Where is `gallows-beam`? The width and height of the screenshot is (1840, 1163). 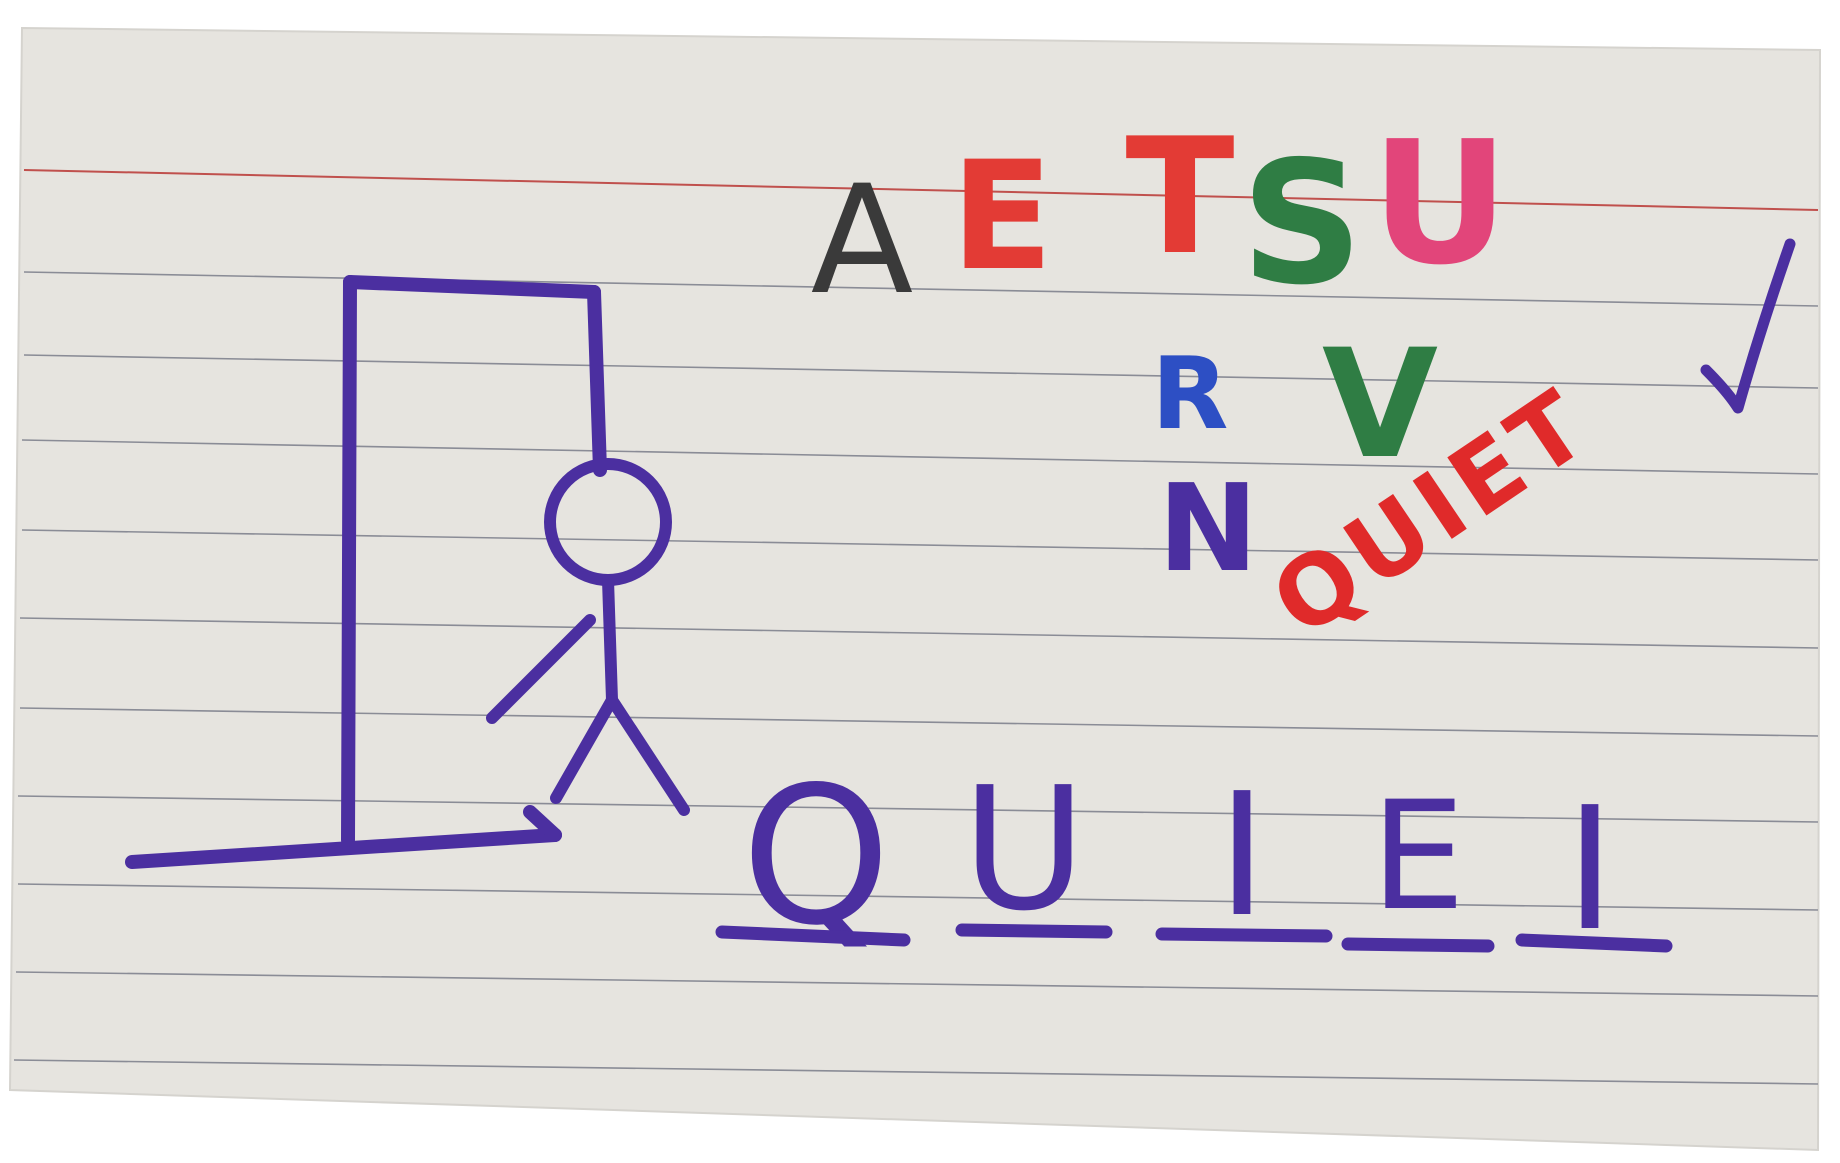 gallows-beam is located at coordinates (472, 287).